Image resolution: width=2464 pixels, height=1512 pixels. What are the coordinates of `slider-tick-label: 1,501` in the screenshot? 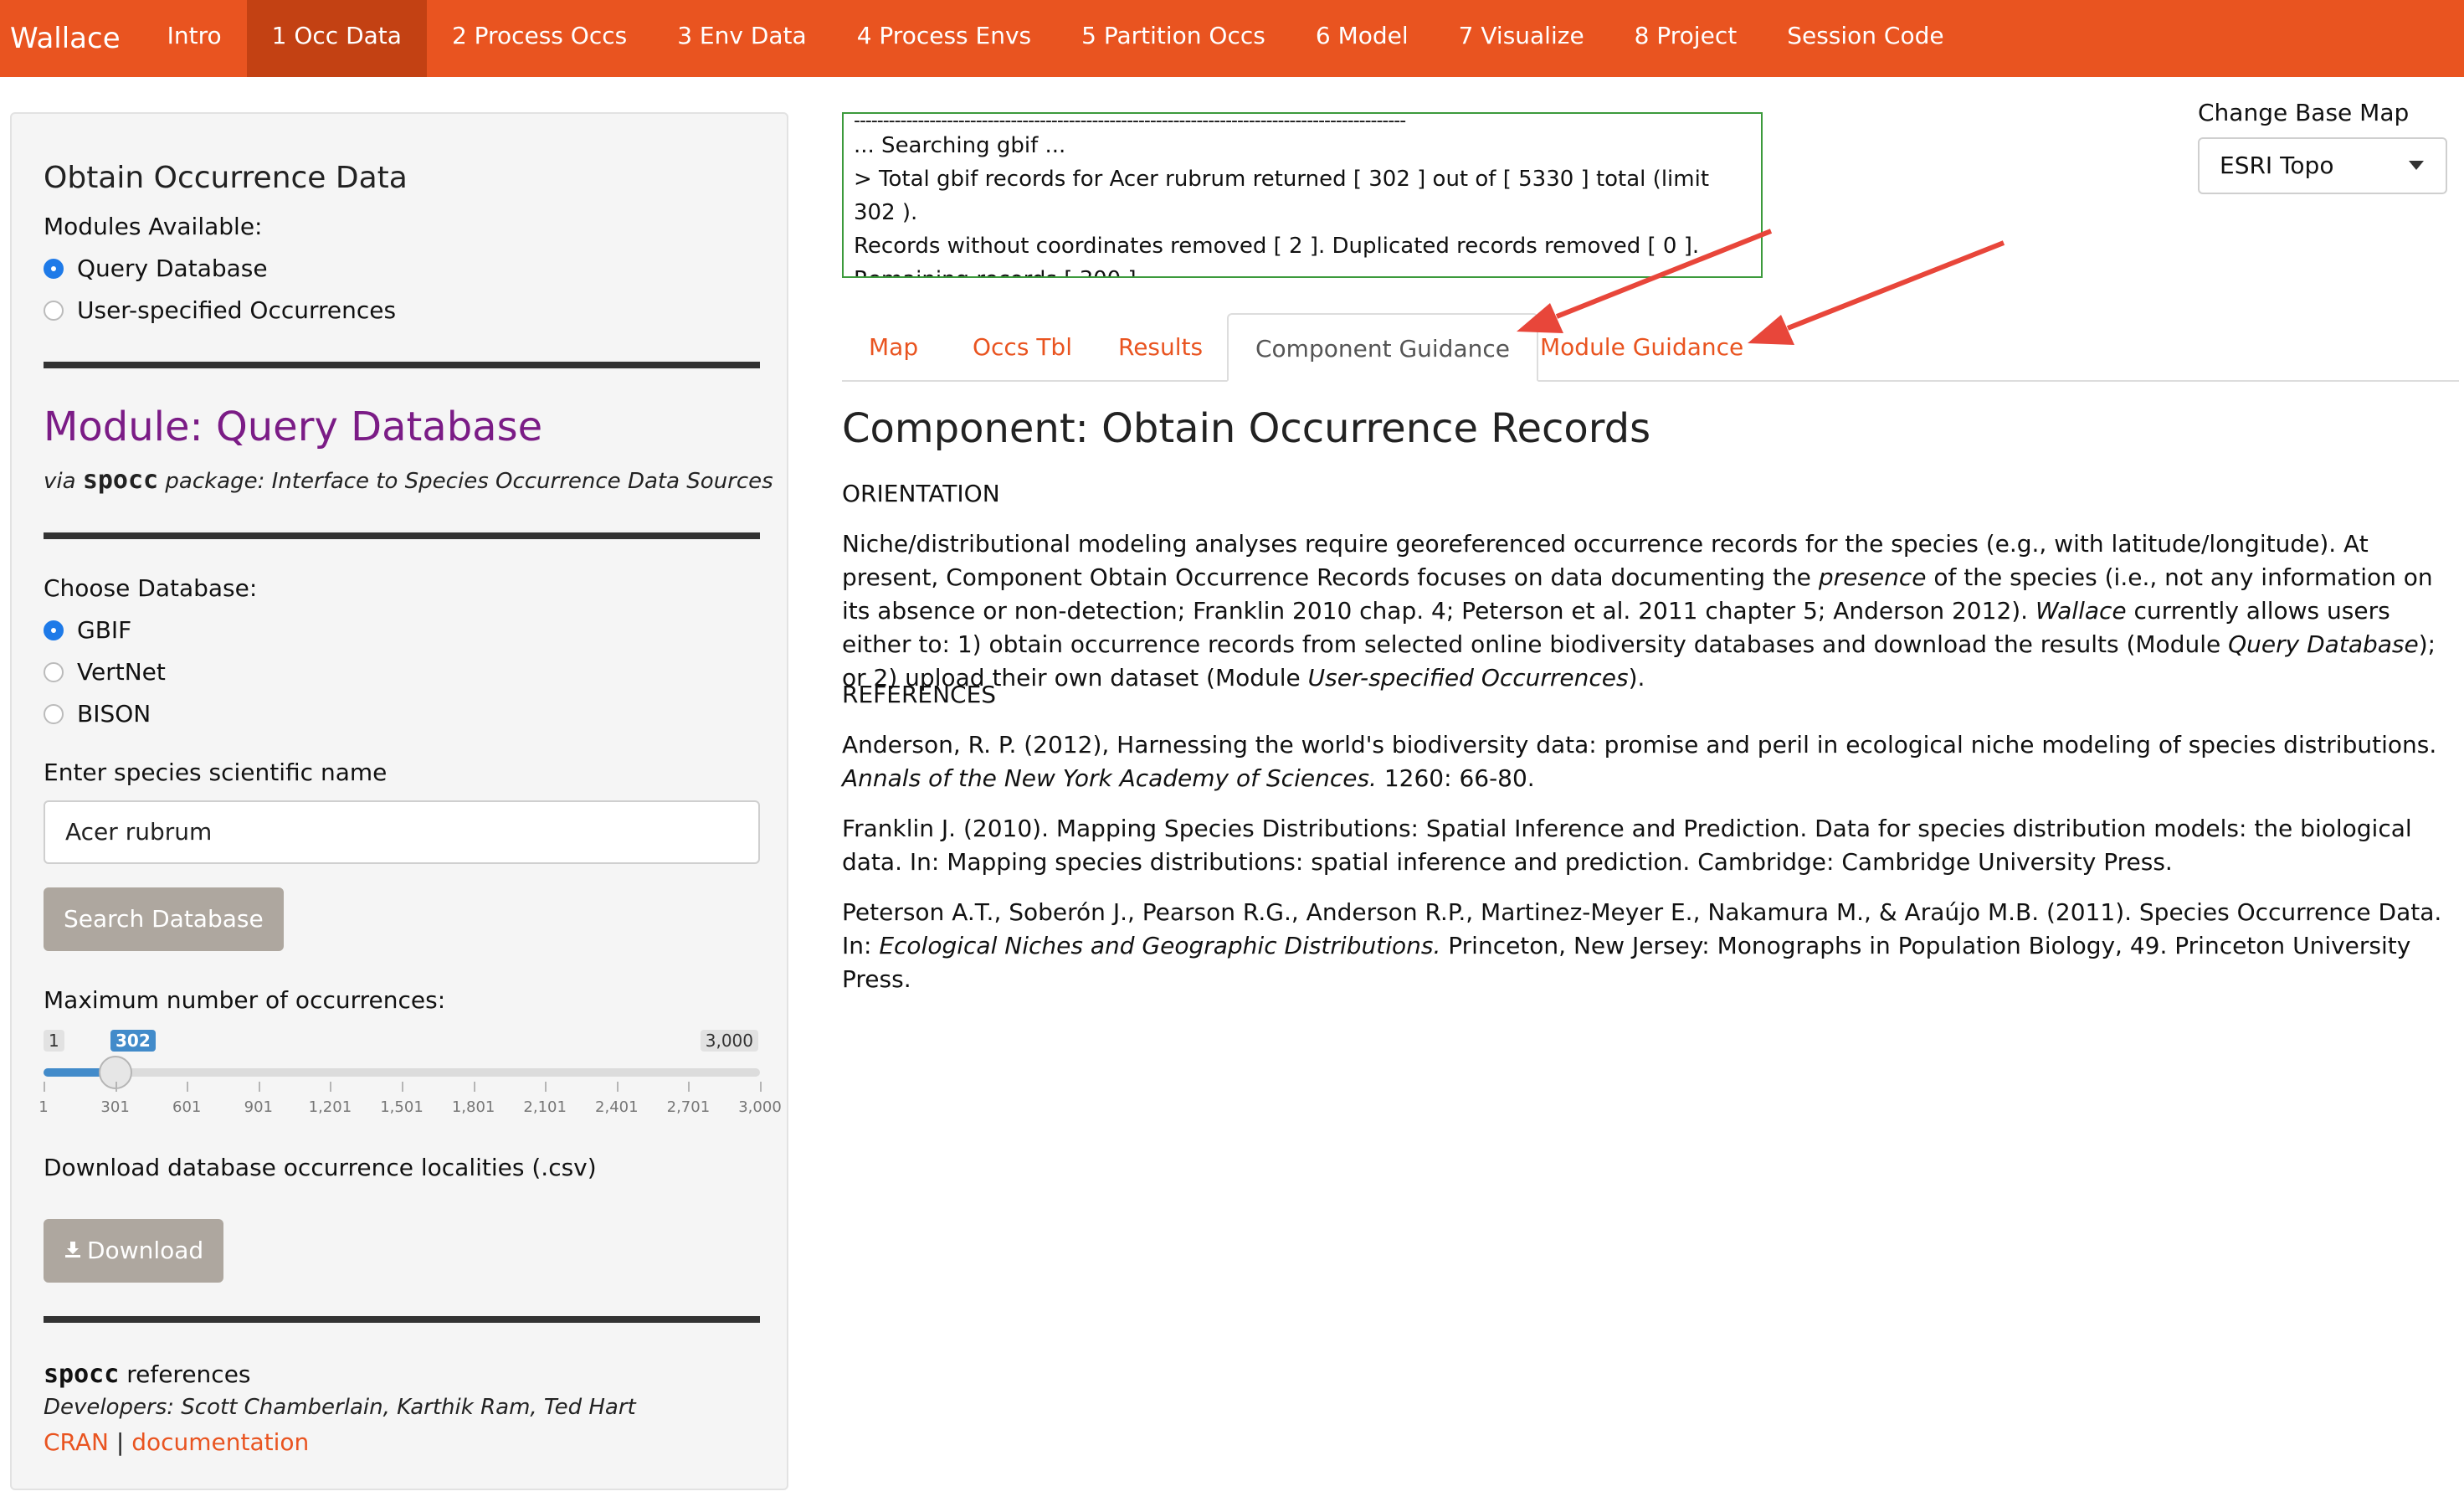 It's located at (402, 1107).